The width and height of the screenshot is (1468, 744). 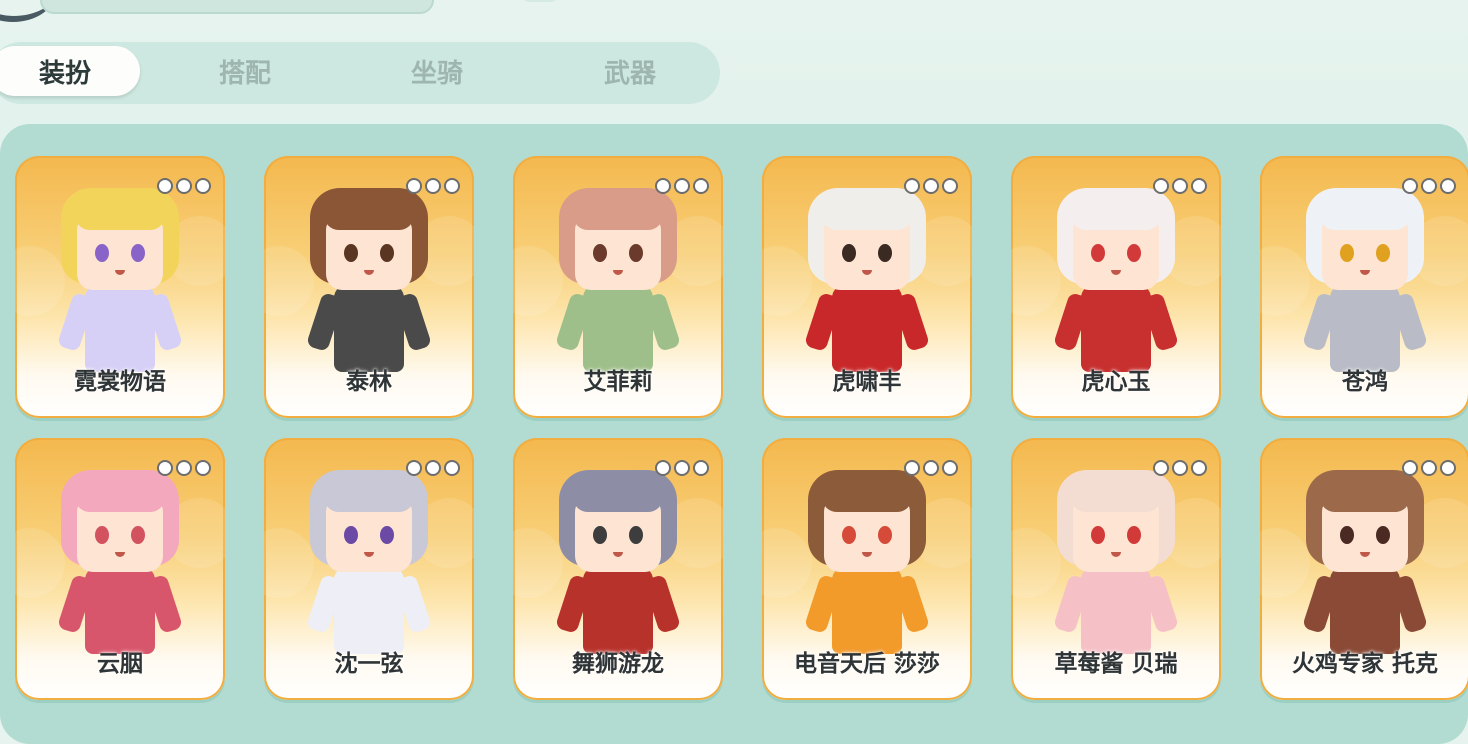 I want to click on skin-card: 泰林, so click(x=369, y=287).